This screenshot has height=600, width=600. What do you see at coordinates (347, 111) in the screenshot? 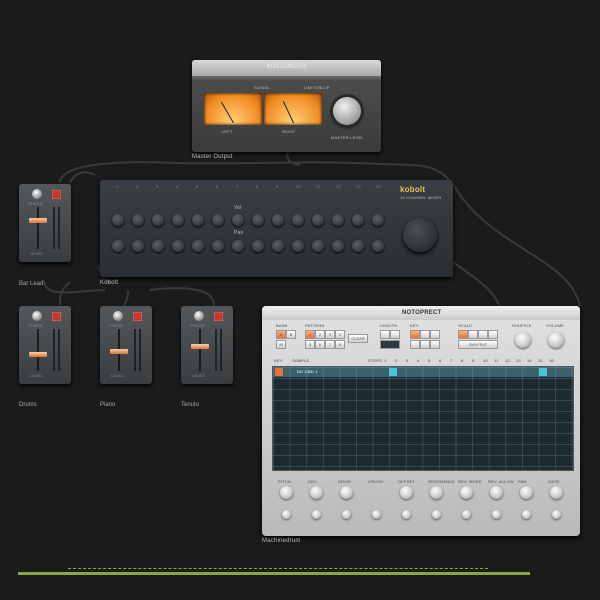
I see `master-level-knob` at bounding box center [347, 111].